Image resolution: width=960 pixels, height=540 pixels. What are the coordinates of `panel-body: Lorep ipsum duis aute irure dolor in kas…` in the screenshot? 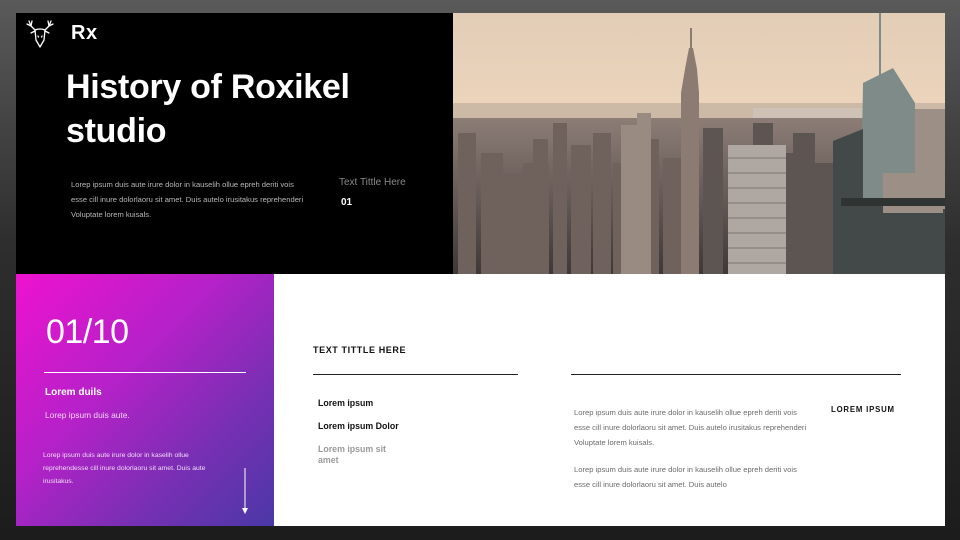 It's located at (124, 468).